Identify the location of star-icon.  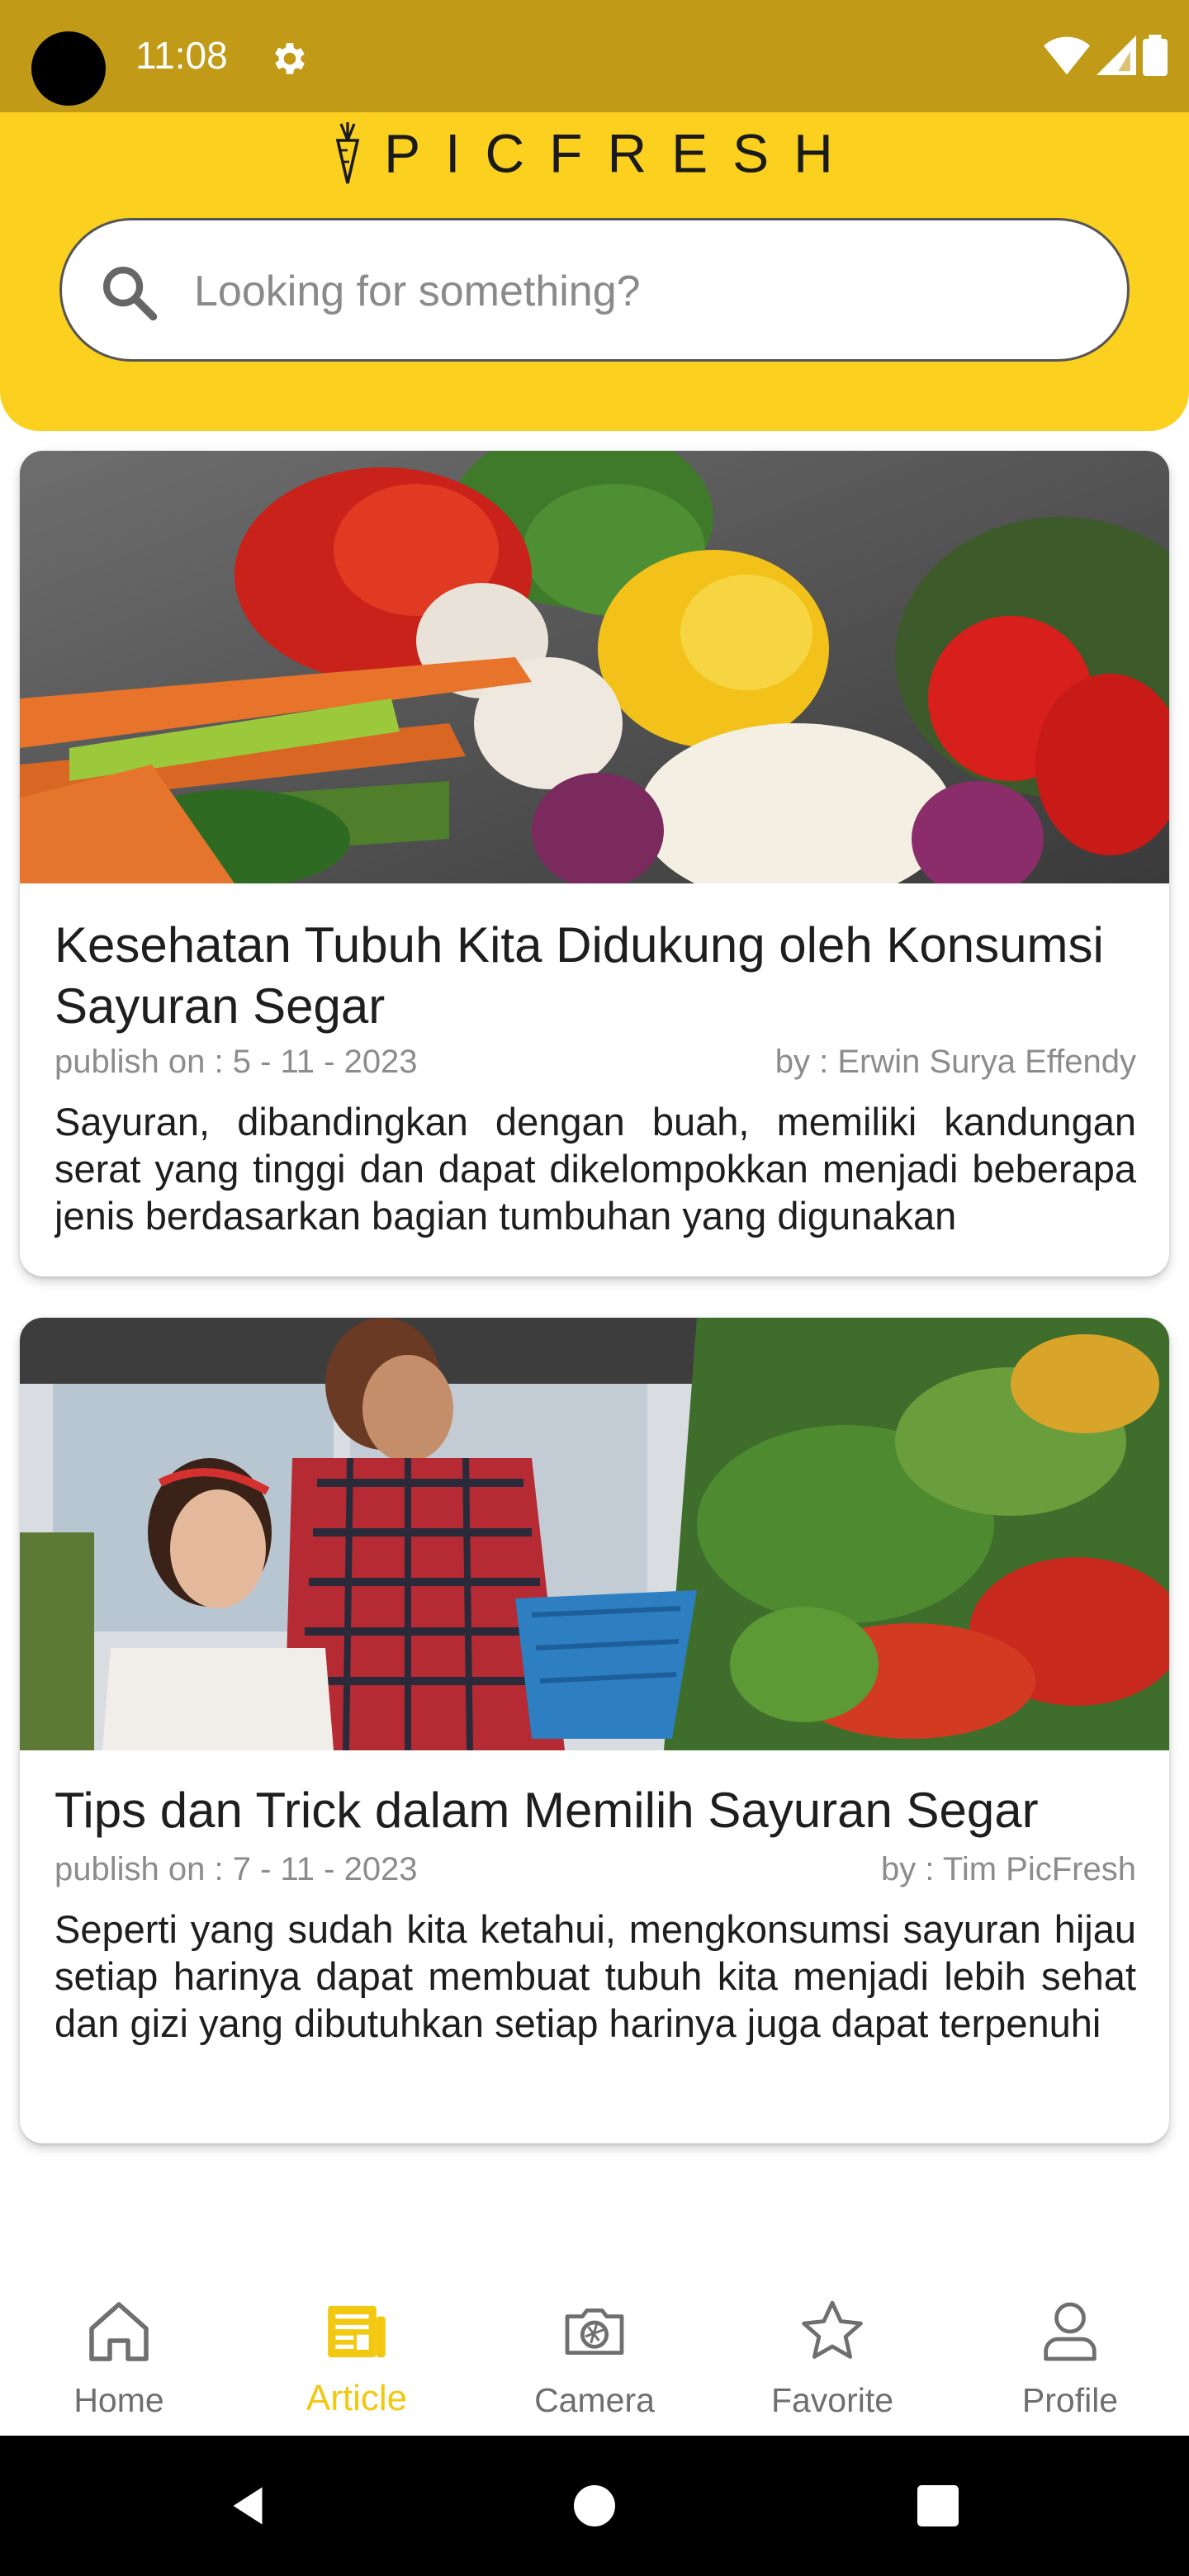
(832, 2329).